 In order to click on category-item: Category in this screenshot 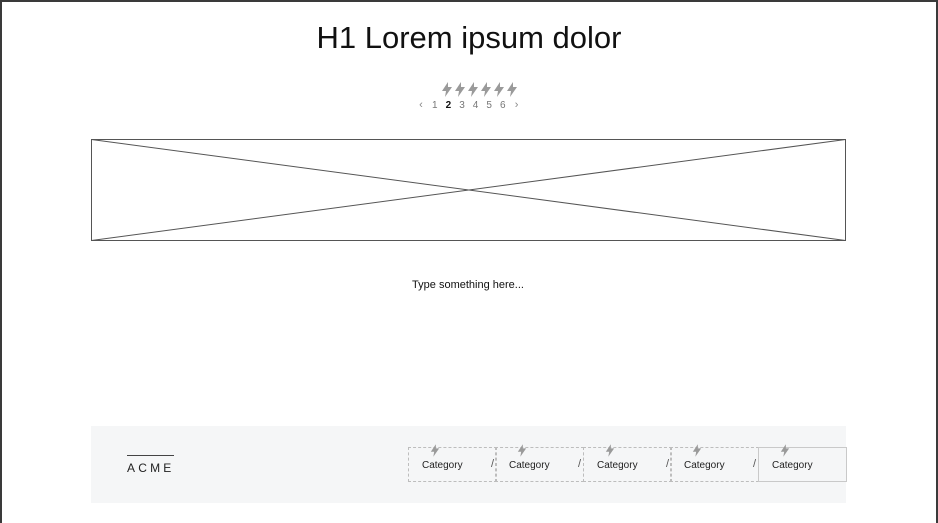, I will do `click(802, 463)`.